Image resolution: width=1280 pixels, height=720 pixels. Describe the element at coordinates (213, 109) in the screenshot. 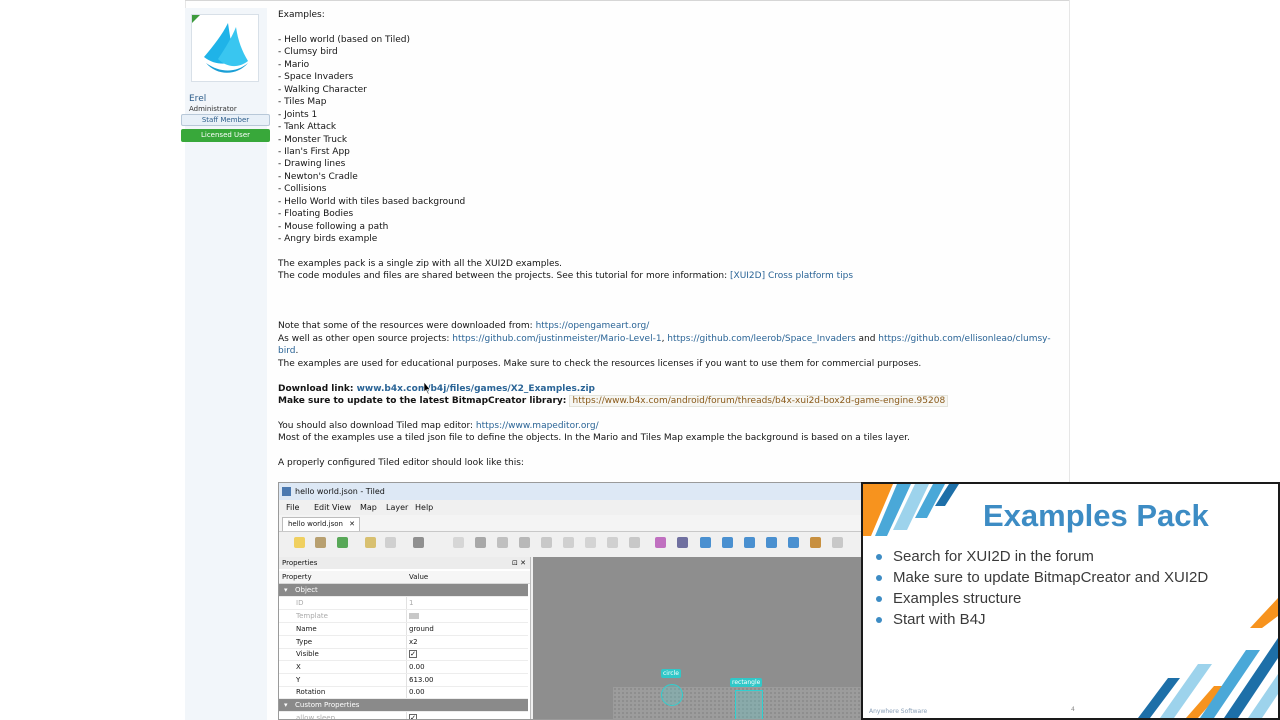

I see `user-title: Administrator` at that location.